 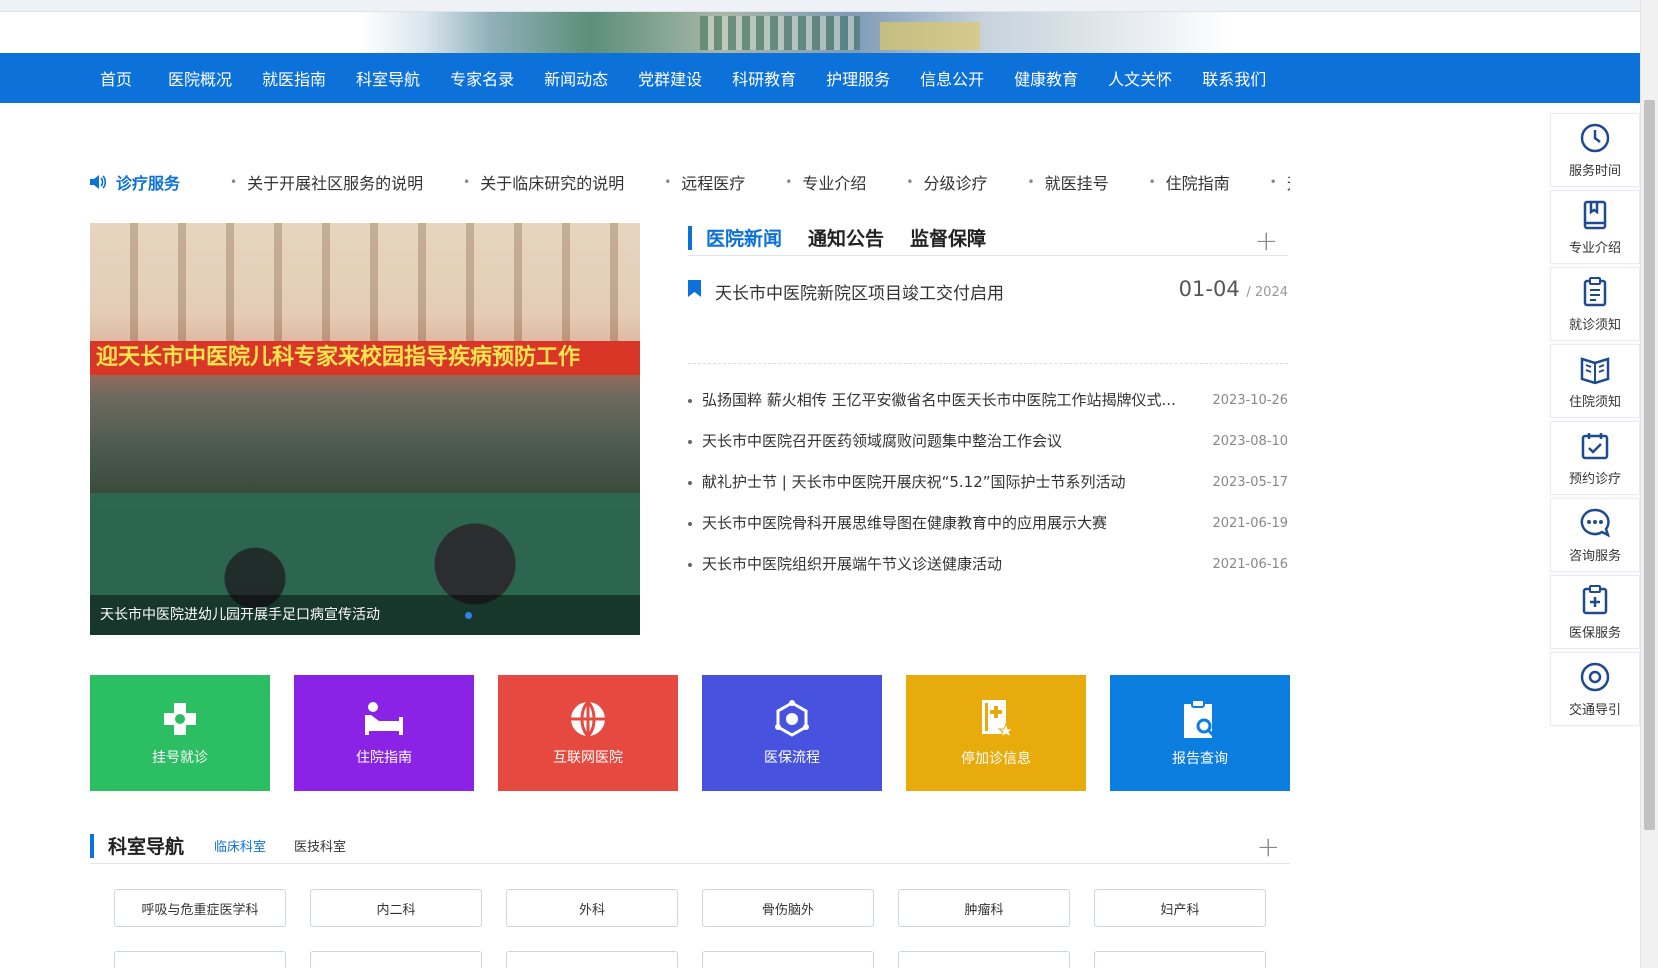 What do you see at coordinates (482, 78) in the screenshot?
I see `nav-item-experts: 专家名录` at bounding box center [482, 78].